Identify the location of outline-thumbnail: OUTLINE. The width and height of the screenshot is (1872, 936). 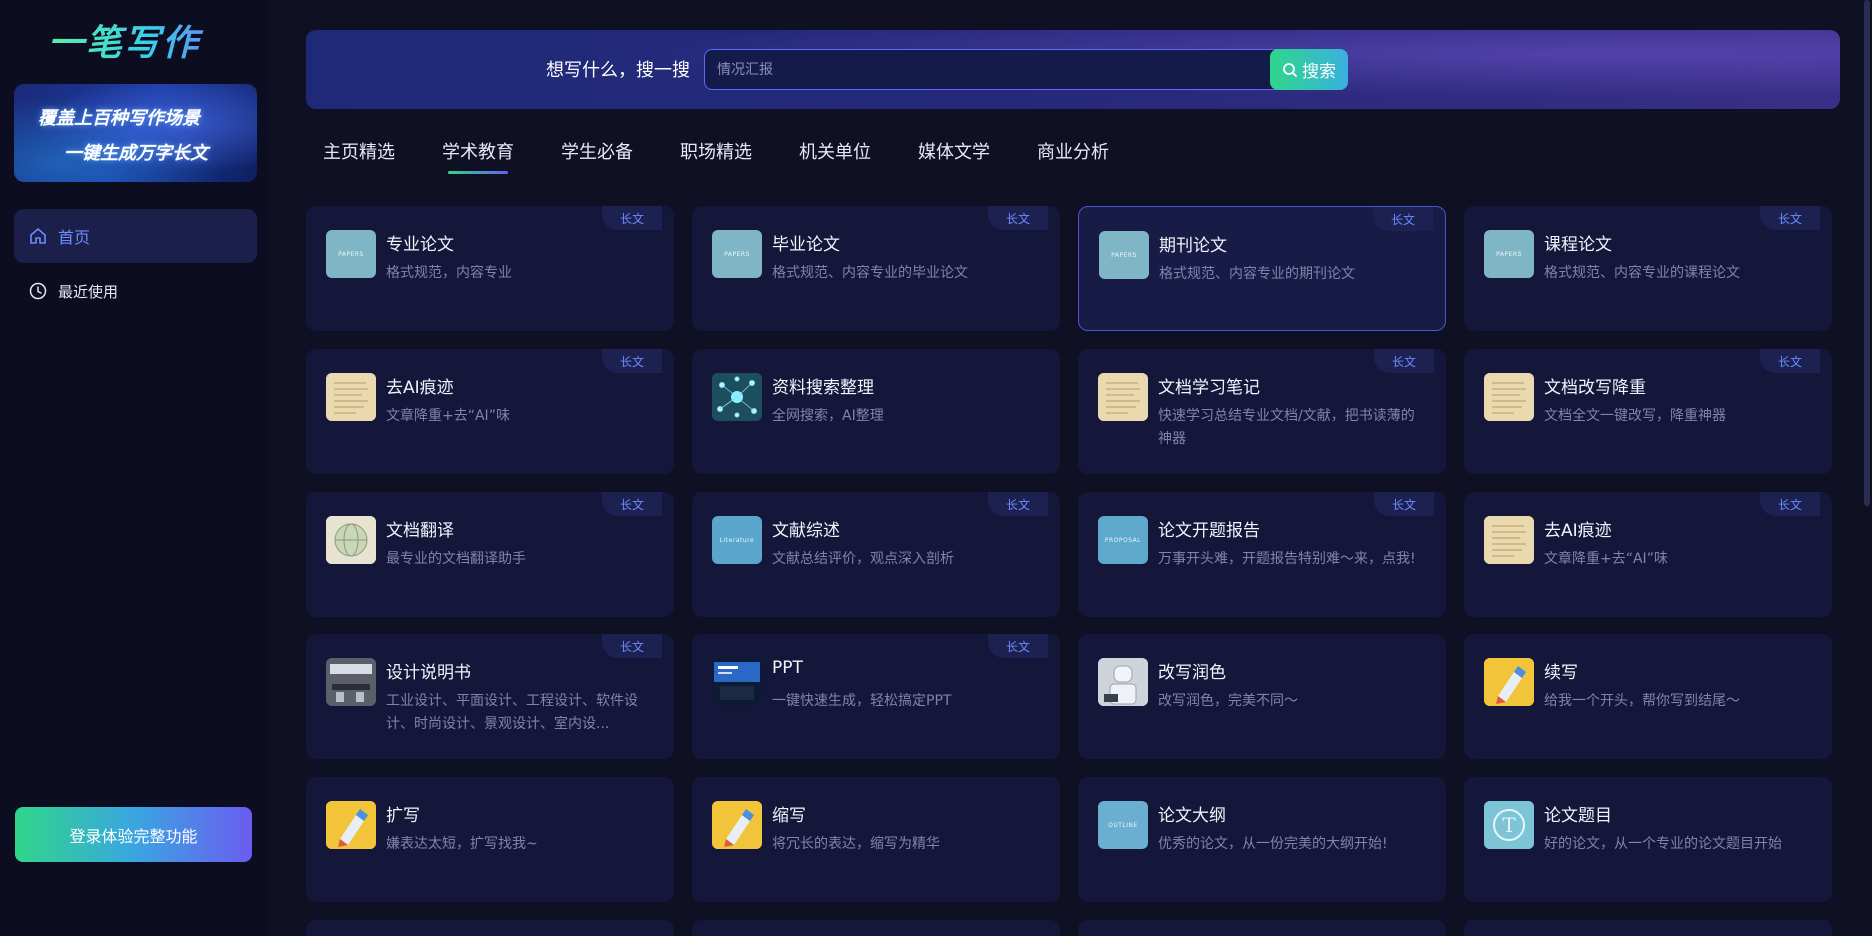
(1123, 825).